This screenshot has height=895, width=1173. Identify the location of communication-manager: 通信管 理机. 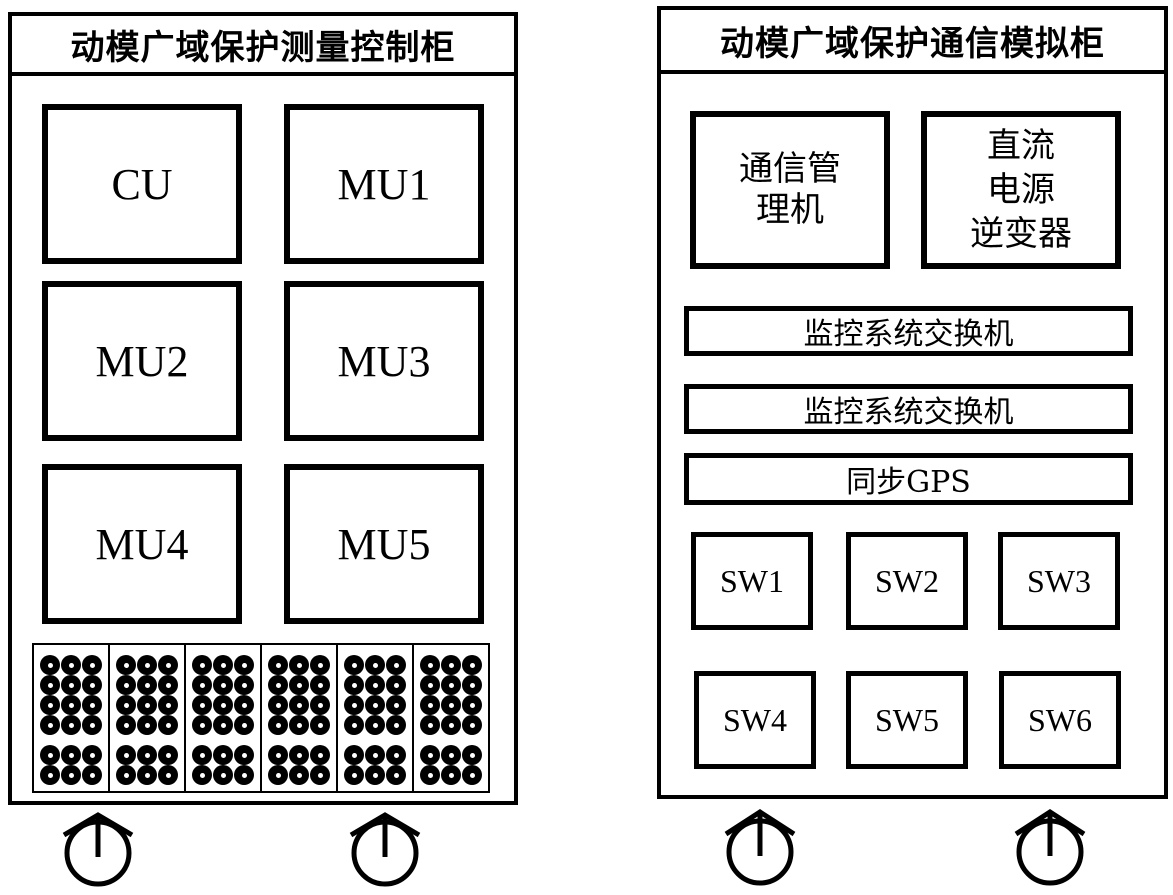
(790, 190).